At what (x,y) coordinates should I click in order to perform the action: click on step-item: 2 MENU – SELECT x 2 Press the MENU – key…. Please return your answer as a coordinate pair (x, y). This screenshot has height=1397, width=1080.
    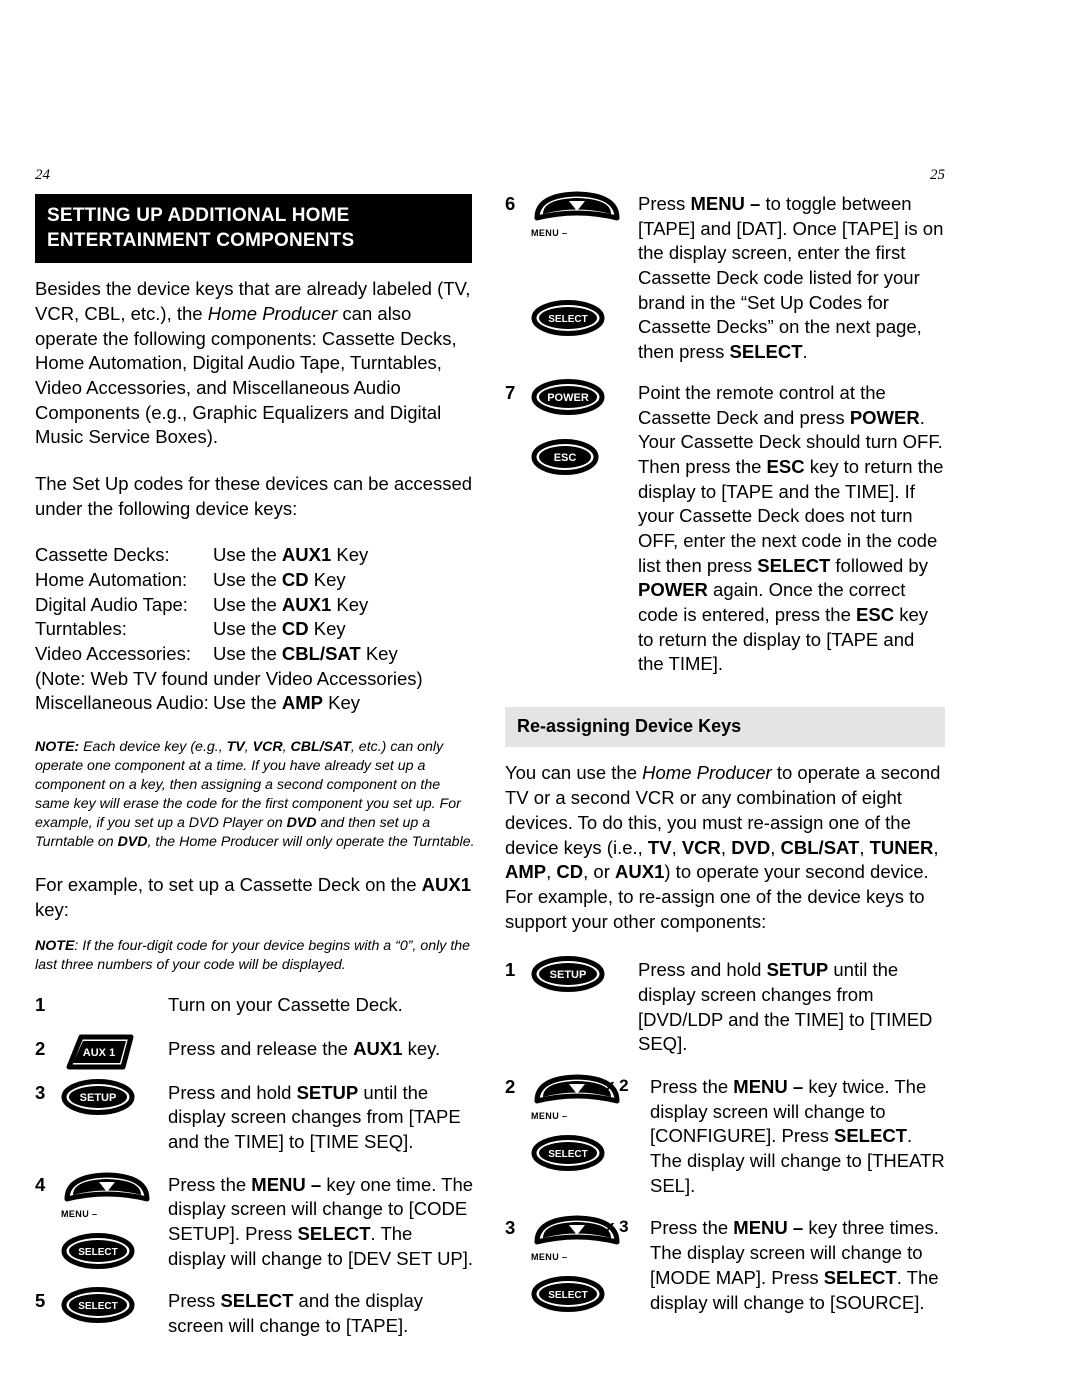
    Looking at the image, I should click on (725, 1136).